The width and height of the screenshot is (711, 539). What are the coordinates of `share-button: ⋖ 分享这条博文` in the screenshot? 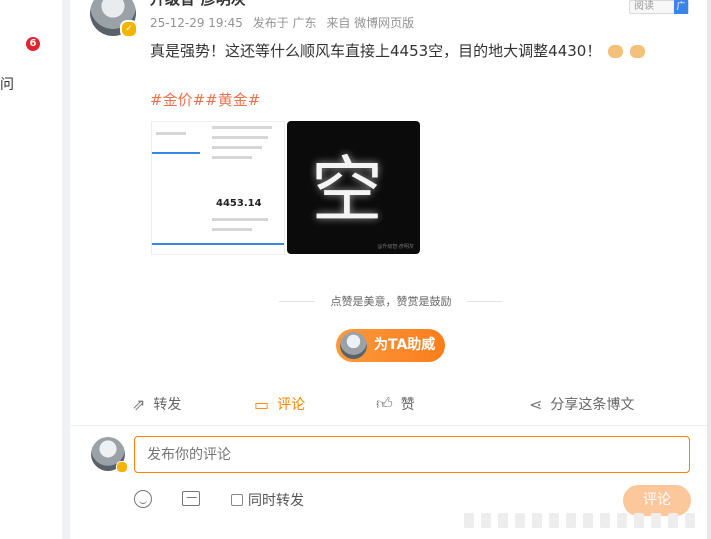 It's located at (581, 404).